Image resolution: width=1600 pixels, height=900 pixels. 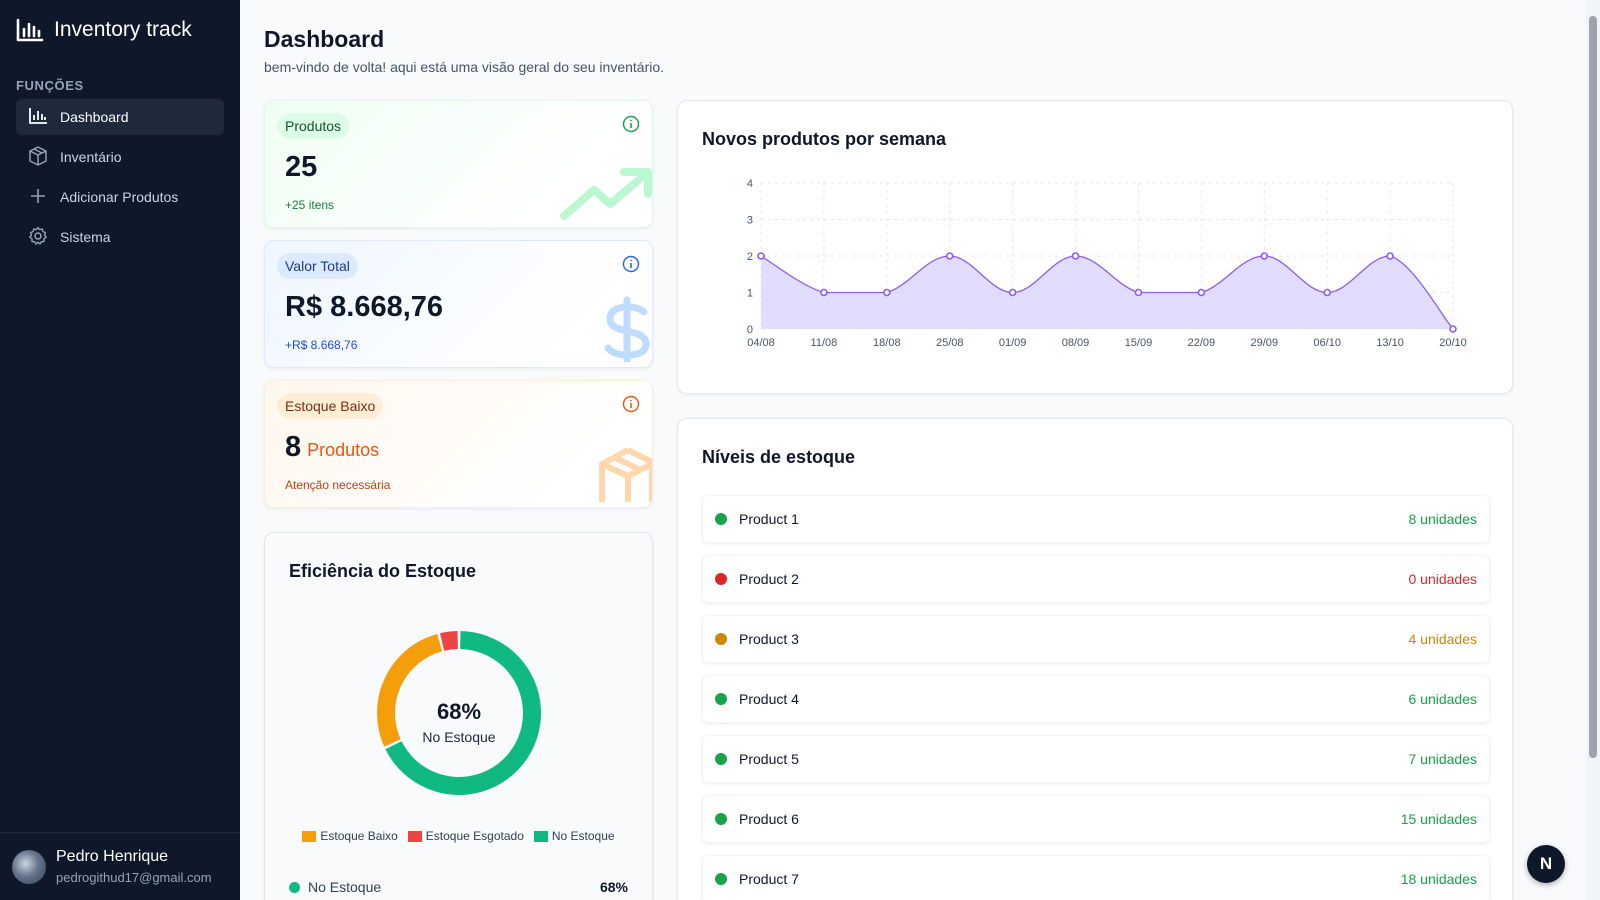 What do you see at coordinates (769, 879) in the screenshot?
I see `product-name: Product 7` at bounding box center [769, 879].